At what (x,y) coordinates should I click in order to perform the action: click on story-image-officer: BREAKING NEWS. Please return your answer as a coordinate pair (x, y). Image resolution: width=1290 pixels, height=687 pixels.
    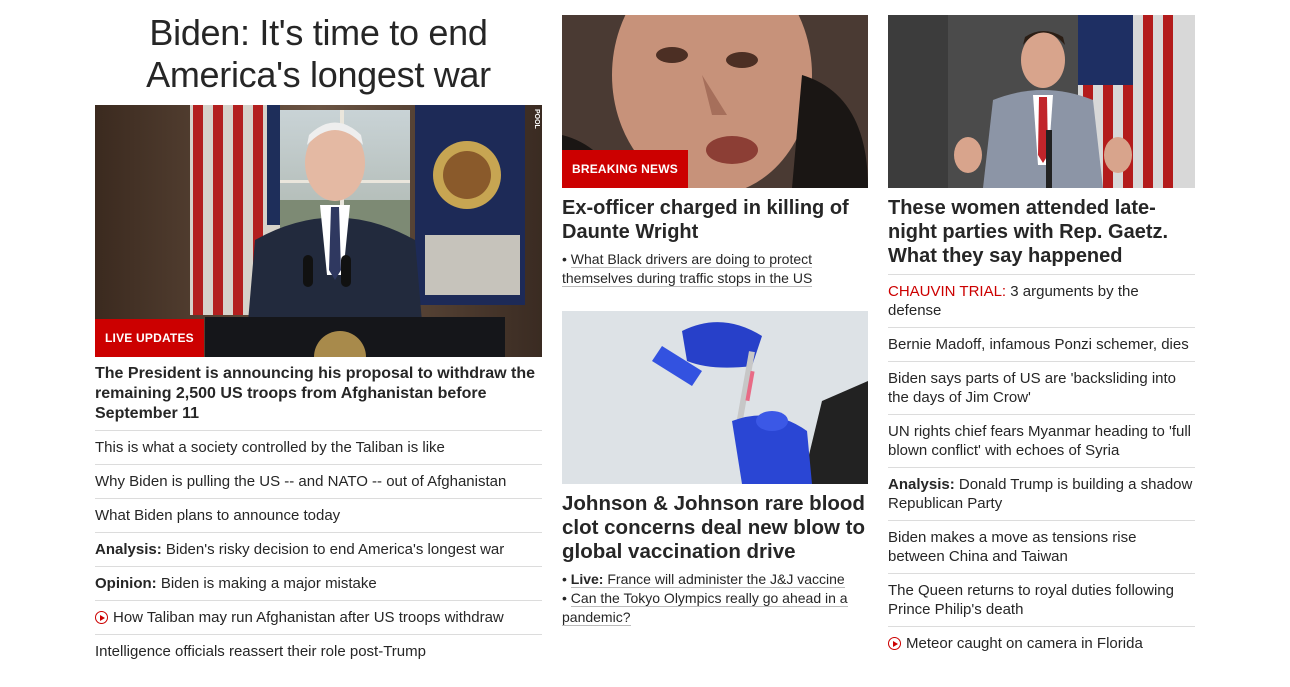
    Looking at the image, I should click on (715, 101).